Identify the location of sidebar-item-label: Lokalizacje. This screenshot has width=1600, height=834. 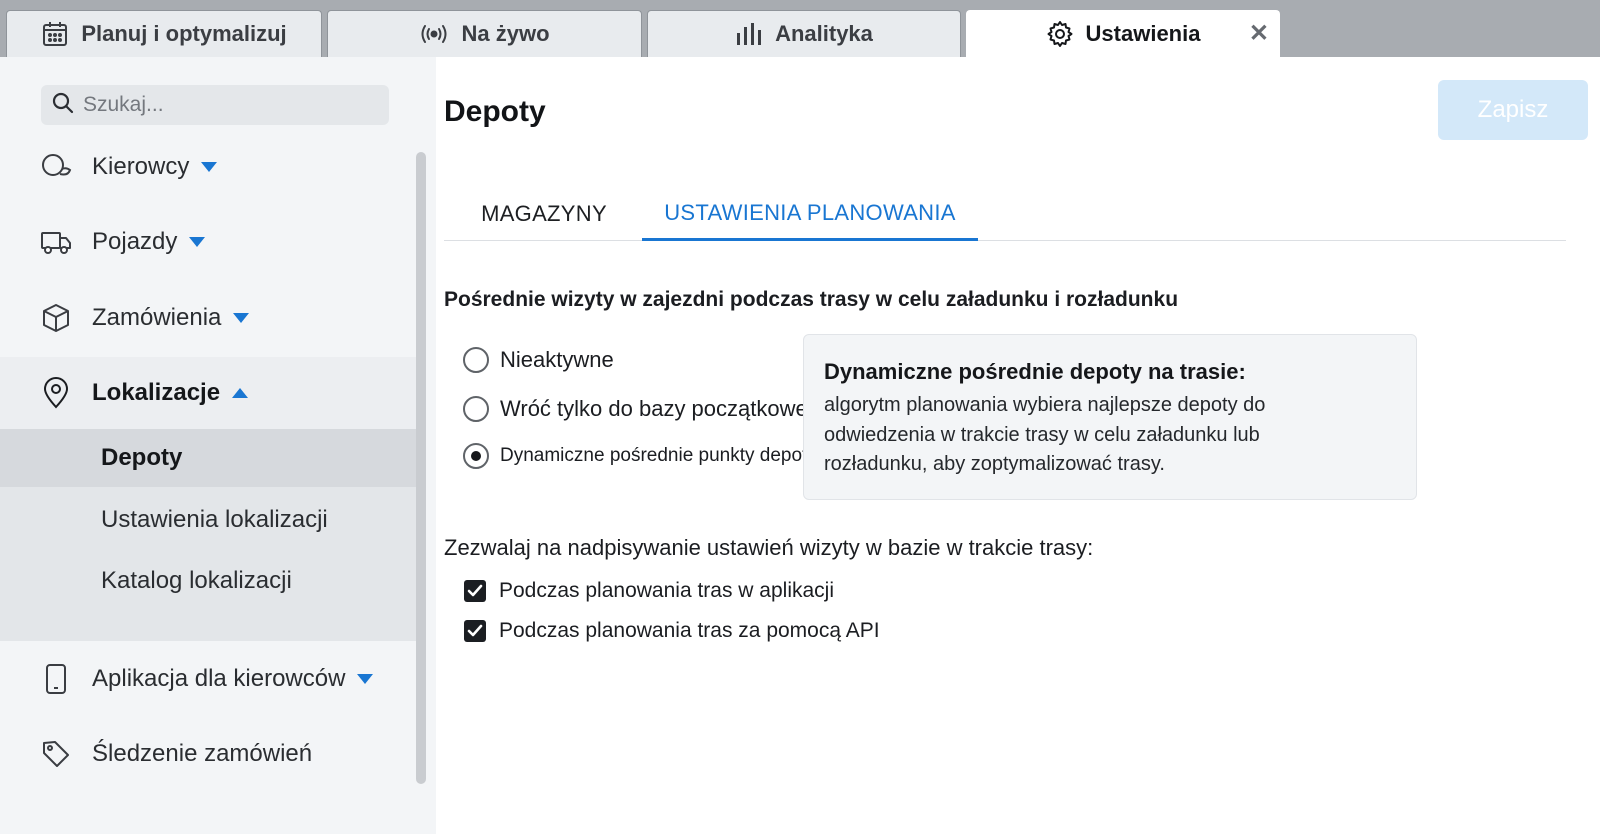
(156, 392).